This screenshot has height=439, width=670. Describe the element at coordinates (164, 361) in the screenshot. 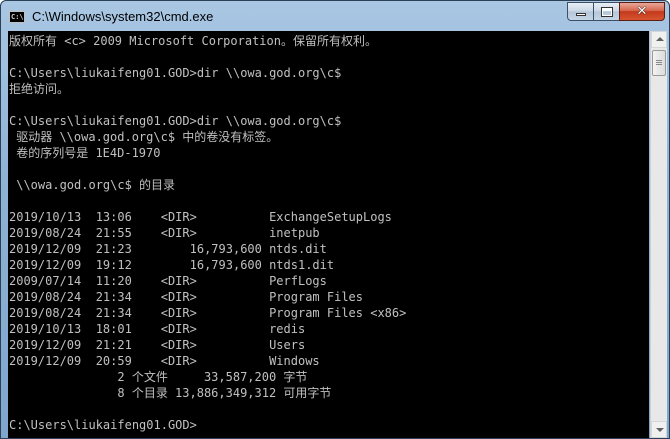

I see `console-line: 2019/12/09 20:59 <DIR> Windows` at that location.